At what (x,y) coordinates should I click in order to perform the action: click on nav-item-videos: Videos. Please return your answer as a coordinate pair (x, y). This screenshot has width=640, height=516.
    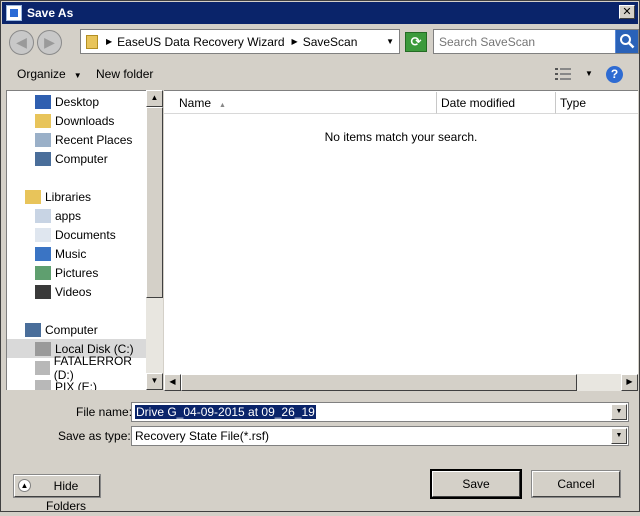
    Looking at the image, I should click on (76, 291).